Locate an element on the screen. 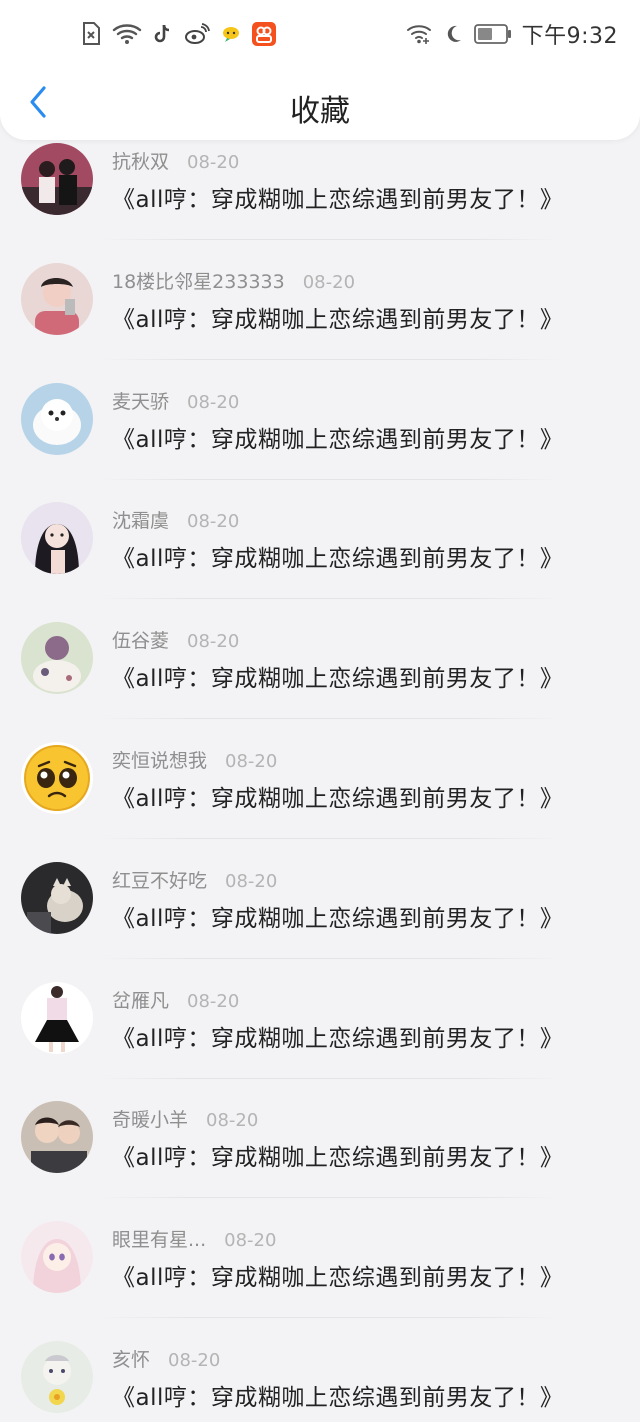 This screenshot has width=640, height=1422. user-name: 奕恒说想我 is located at coordinates (159, 761).